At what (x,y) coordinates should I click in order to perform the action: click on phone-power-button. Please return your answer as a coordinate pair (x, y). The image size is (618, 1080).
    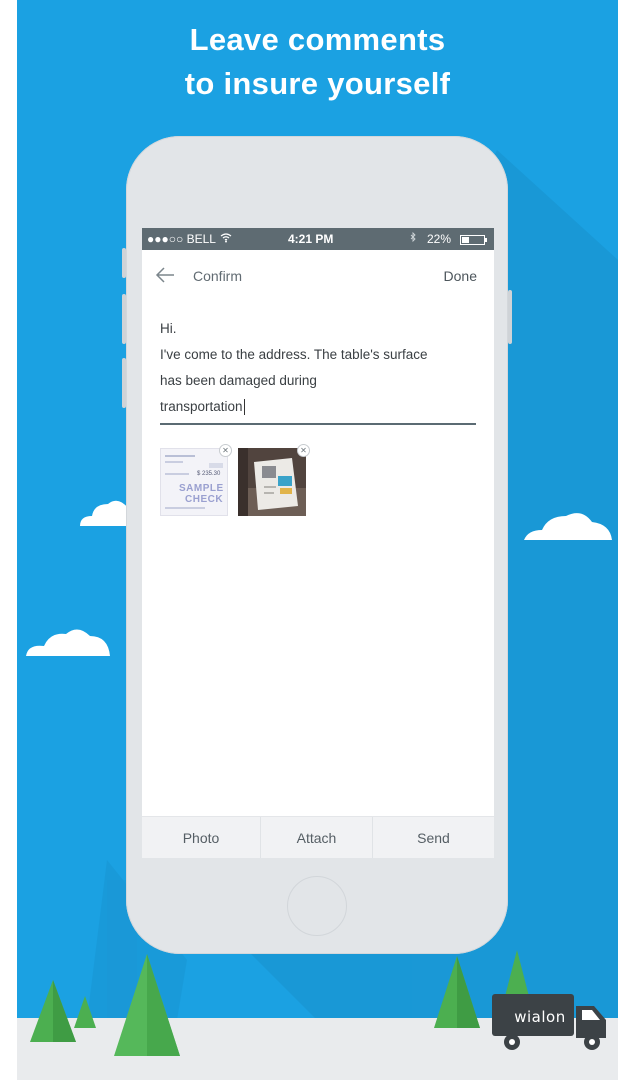
    Looking at the image, I should click on (510, 317).